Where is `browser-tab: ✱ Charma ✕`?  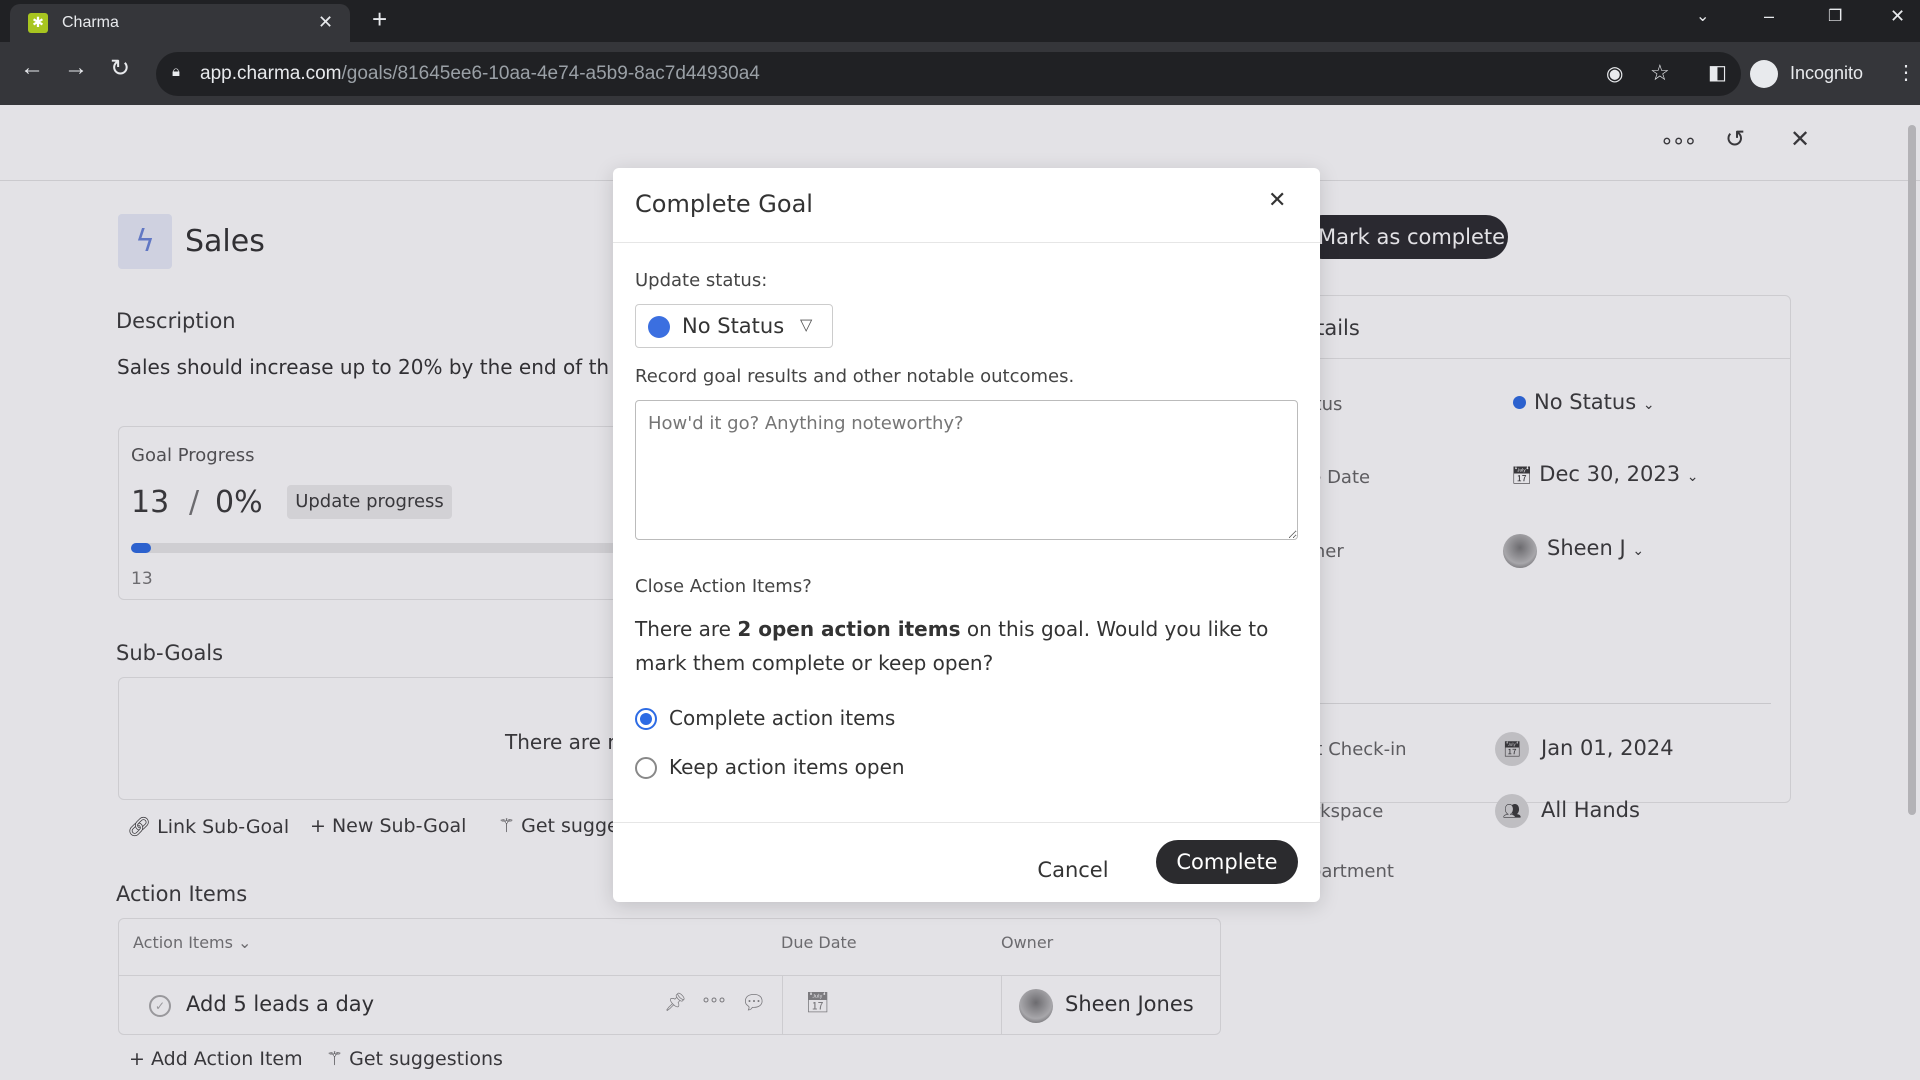
browser-tab: ✱ Charma ✕ is located at coordinates (180, 23).